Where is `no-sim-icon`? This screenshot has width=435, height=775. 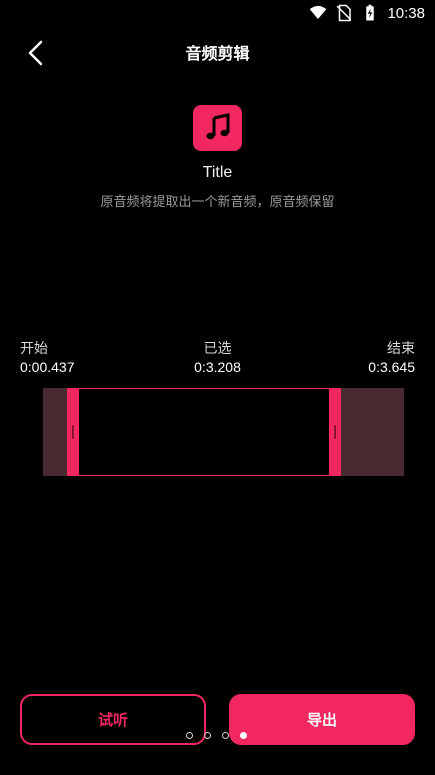 no-sim-icon is located at coordinates (344, 13).